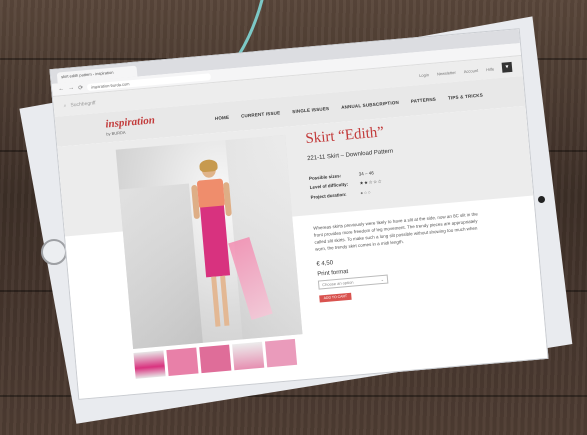  I want to click on nav-patterns: PATTERNS, so click(424, 99).